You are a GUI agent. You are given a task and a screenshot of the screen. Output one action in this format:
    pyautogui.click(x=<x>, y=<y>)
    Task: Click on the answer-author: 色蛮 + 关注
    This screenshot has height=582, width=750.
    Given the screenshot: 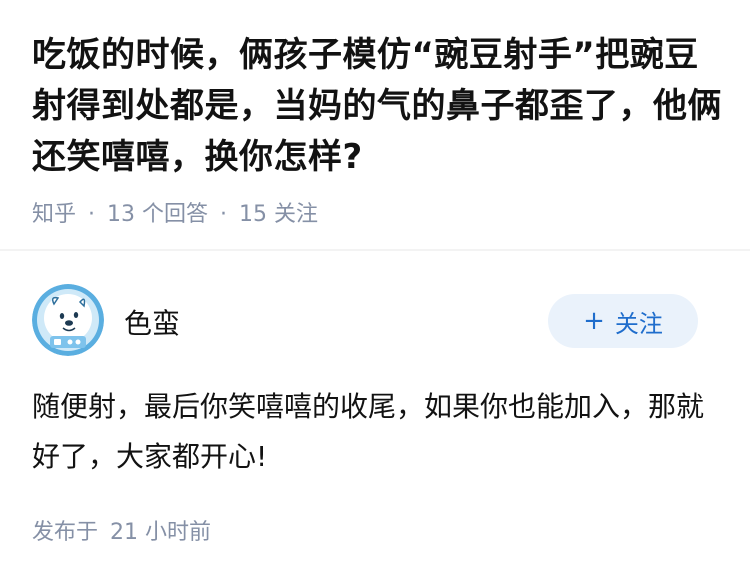 What is the action you would take?
    pyautogui.click(x=375, y=321)
    